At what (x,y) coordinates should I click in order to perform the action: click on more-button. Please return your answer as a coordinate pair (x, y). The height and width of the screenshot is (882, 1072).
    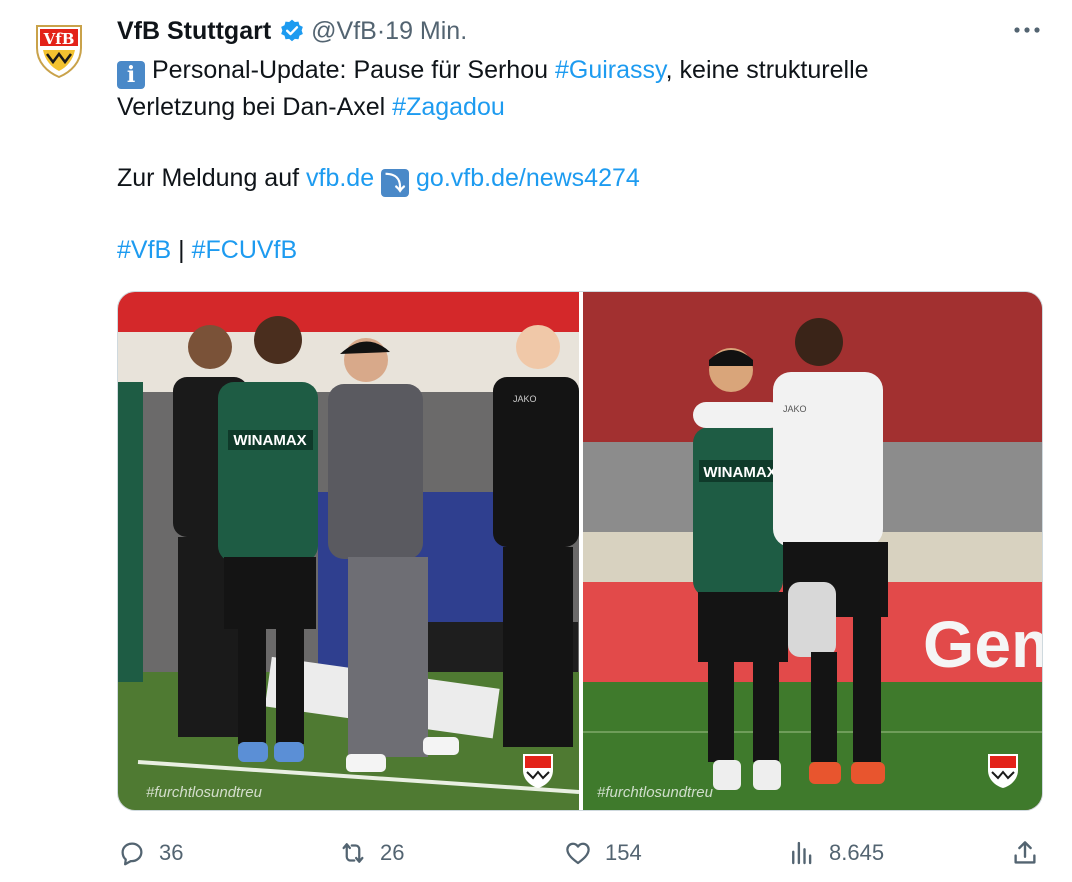
    Looking at the image, I should click on (1027, 30).